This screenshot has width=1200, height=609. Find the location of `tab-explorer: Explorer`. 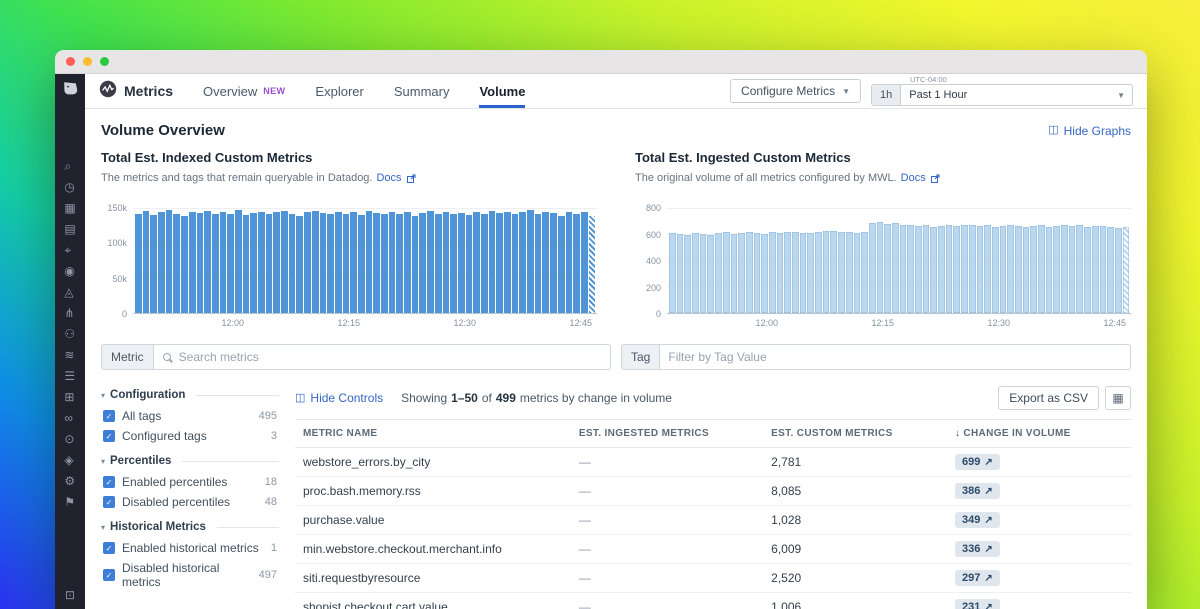

tab-explorer: Explorer is located at coordinates (339, 91).